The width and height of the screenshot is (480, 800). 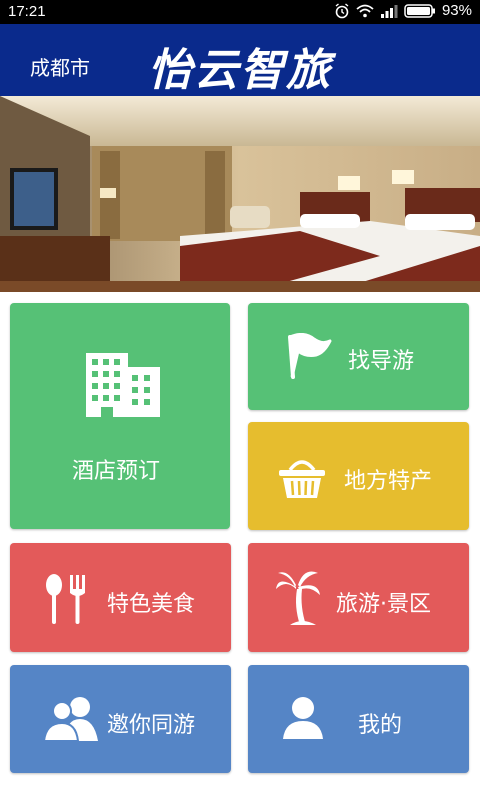 I want to click on status-icons: 93%, so click(x=403, y=10).